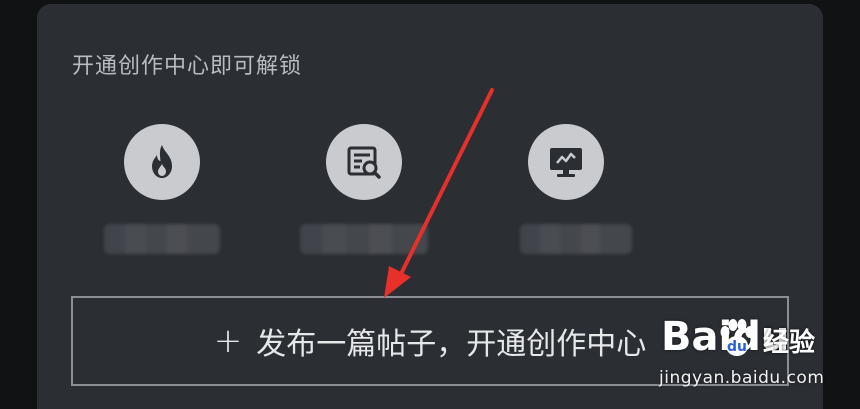 The height and width of the screenshot is (409, 860). I want to click on feature-item-analysis, so click(364, 194).